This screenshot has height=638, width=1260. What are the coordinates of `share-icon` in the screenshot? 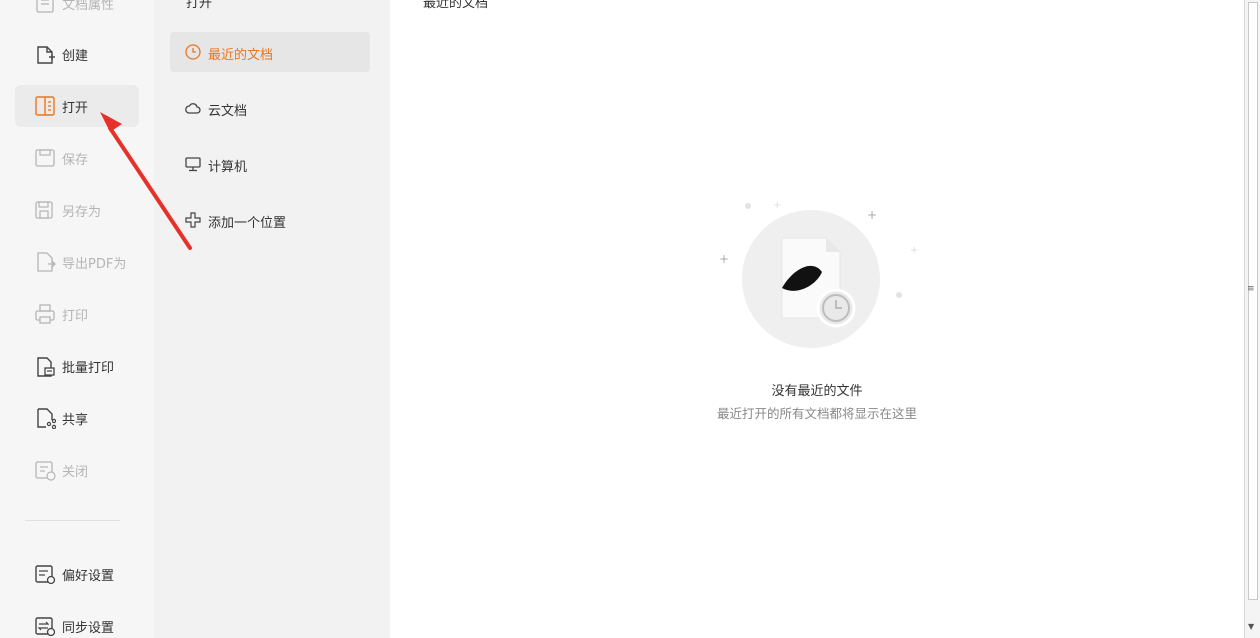 It's located at (46, 418).